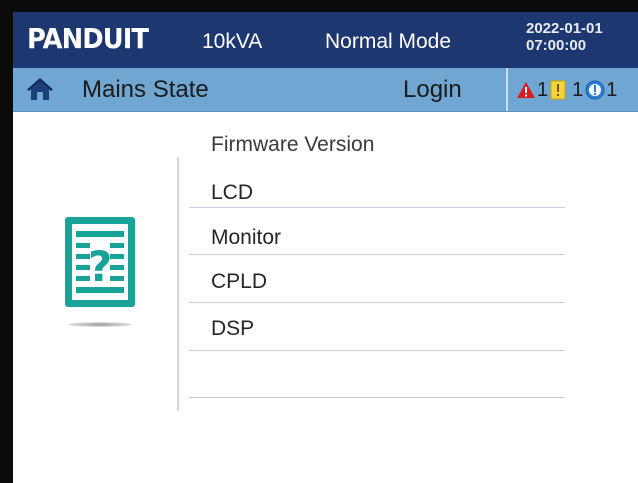 Image resolution: width=638 pixels, height=483 pixels. Describe the element at coordinates (239, 281) in the screenshot. I see `firmware-item-cpld: CPLD` at that location.